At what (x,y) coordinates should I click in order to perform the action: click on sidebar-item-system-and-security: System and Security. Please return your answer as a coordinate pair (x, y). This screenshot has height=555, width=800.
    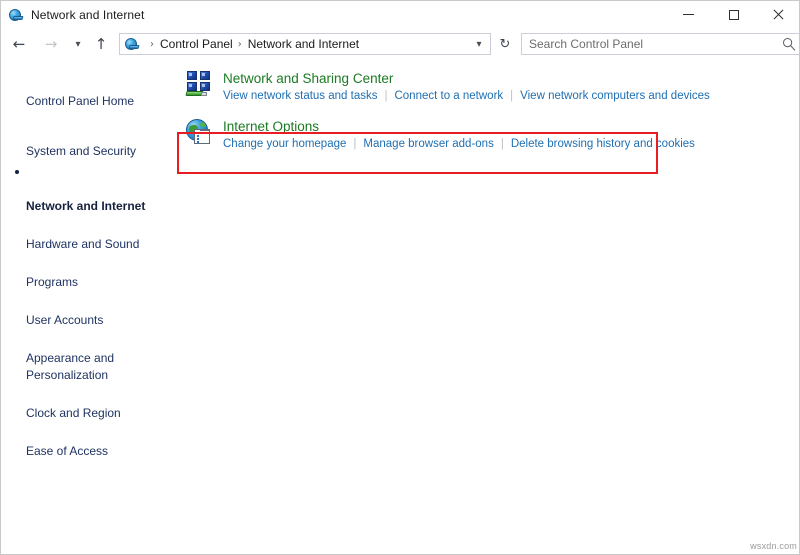
    Looking at the image, I should click on (89, 143).